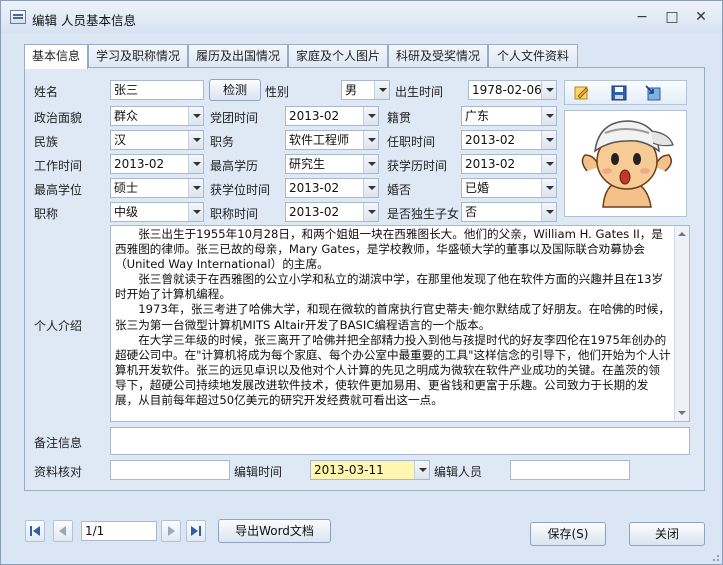 Image resolution: width=723 pixels, height=565 pixels. What do you see at coordinates (672, 18) in the screenshot?
I see `restore-button: □` at bounding box center [672, 18].